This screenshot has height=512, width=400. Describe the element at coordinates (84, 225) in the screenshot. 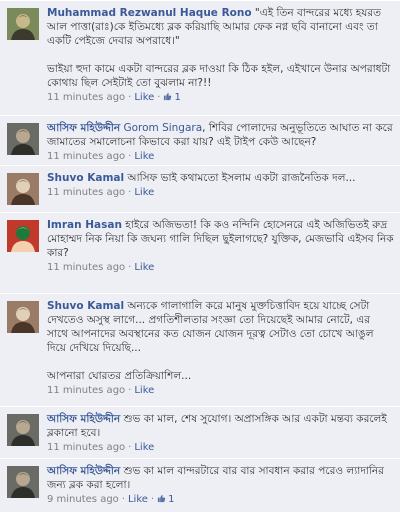

I see `comment-author-link: Imran Hasan` at that location.